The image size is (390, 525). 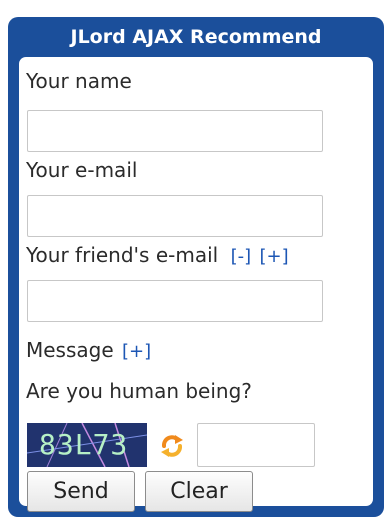 I want to click on message-row: Message [+], so click(x=88, y=351).